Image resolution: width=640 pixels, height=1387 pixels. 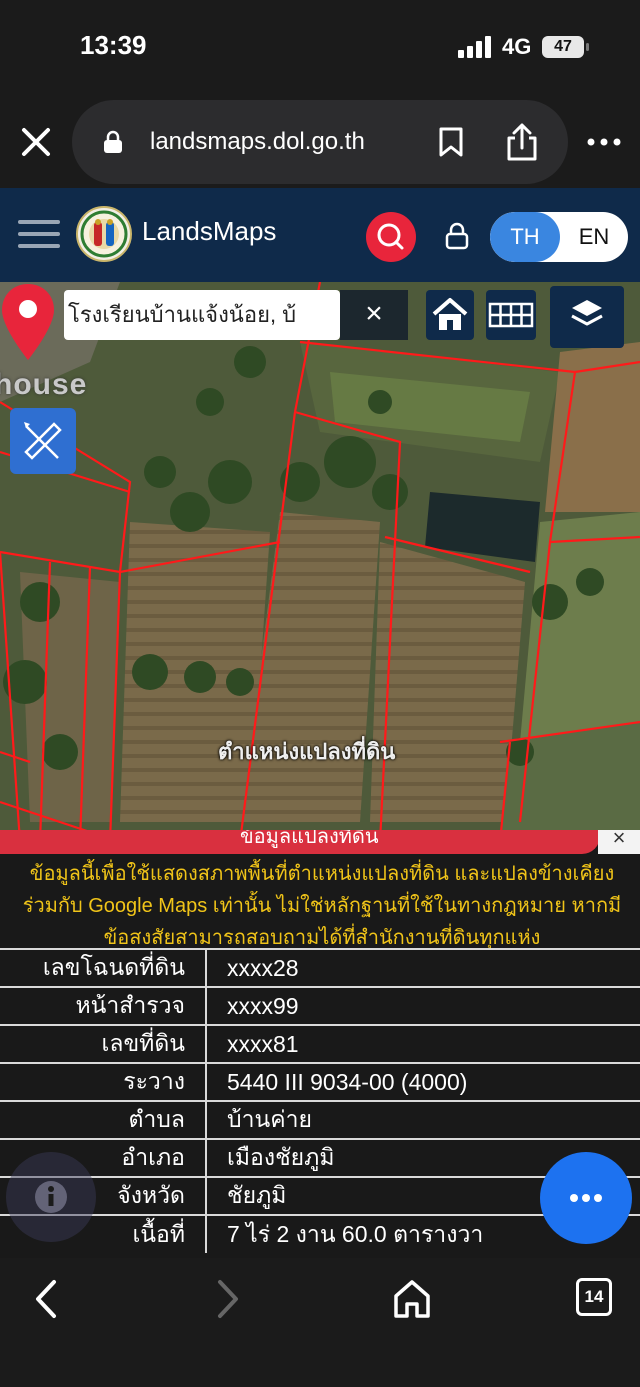 What do you see at coordinates (587, 313) in the screenshot?
I see `layers-icon` at bounding box center [587, 313].